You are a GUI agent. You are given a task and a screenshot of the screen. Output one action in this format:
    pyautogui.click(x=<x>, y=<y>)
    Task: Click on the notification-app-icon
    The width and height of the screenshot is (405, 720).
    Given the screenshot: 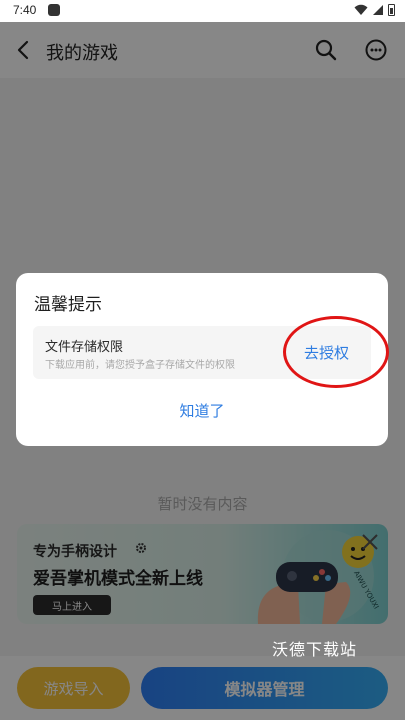 What is the action you would take?
    pyautogui.click(x=54, y=10)
    